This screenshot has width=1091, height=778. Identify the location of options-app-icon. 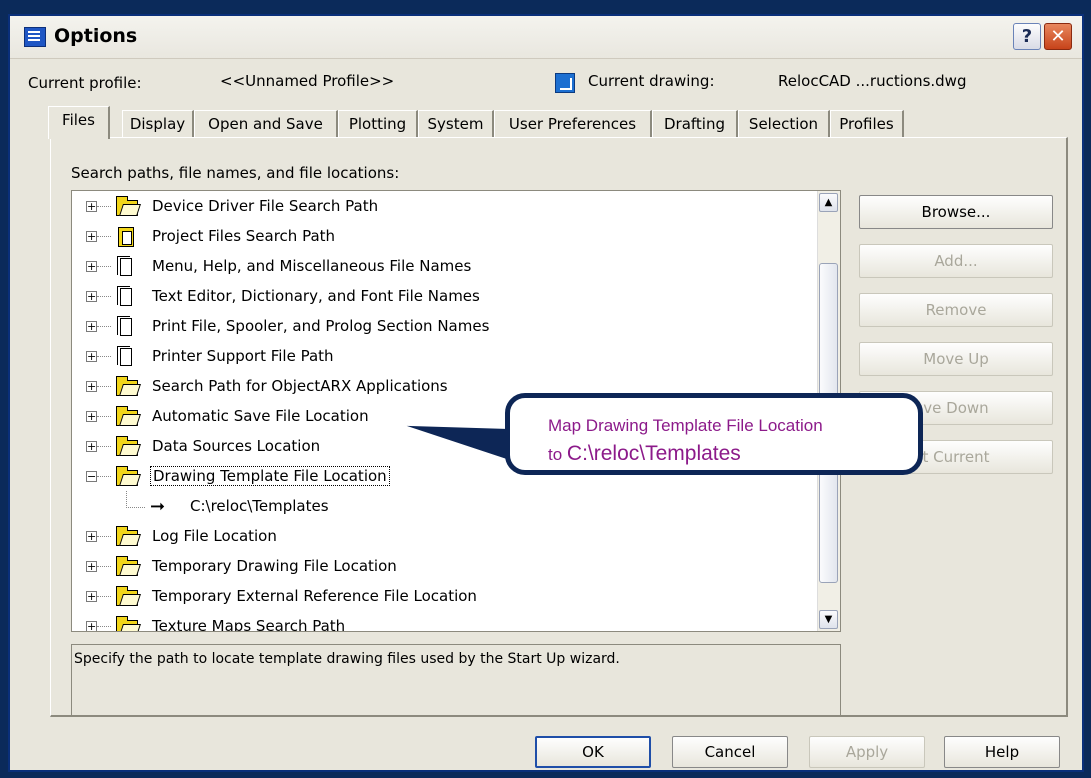
(35, 37).